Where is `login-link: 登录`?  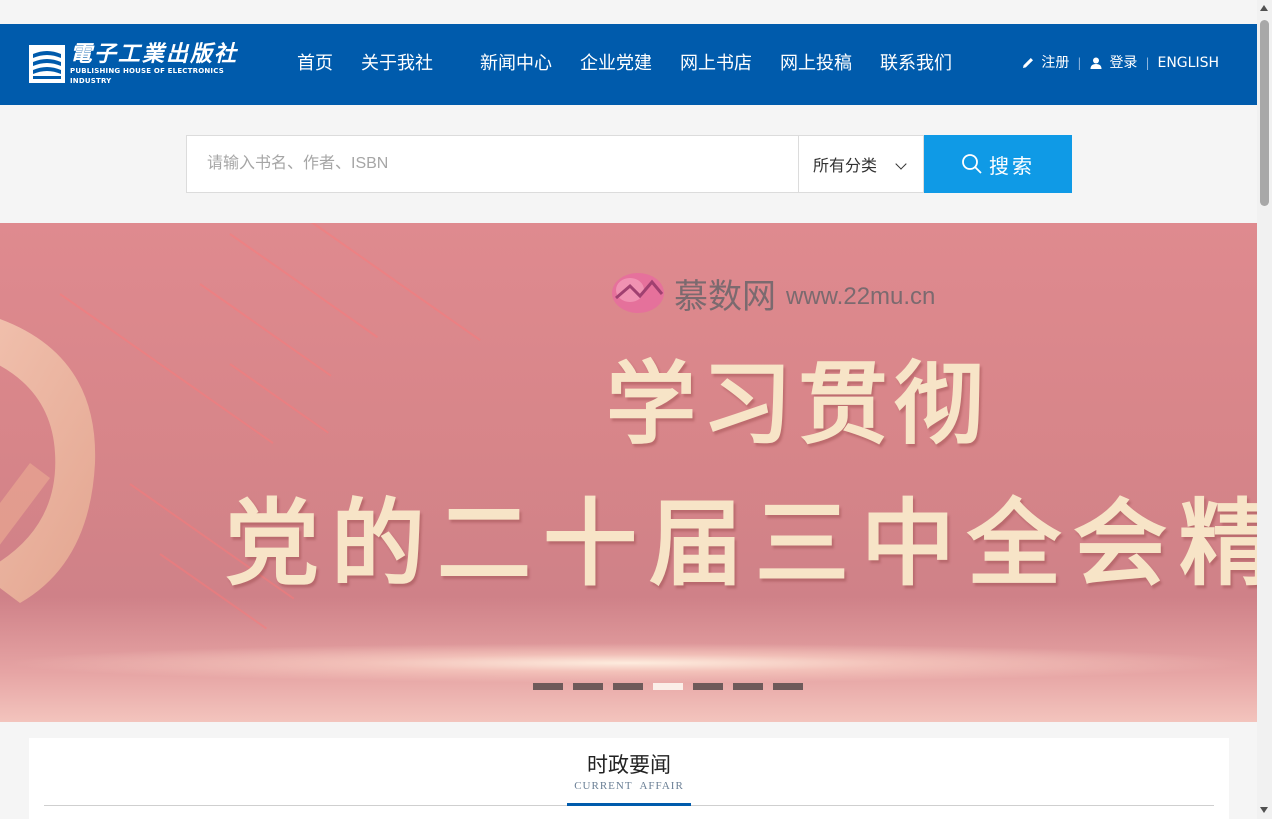 login-link: 登录 is located at coordinates (1123, 63).